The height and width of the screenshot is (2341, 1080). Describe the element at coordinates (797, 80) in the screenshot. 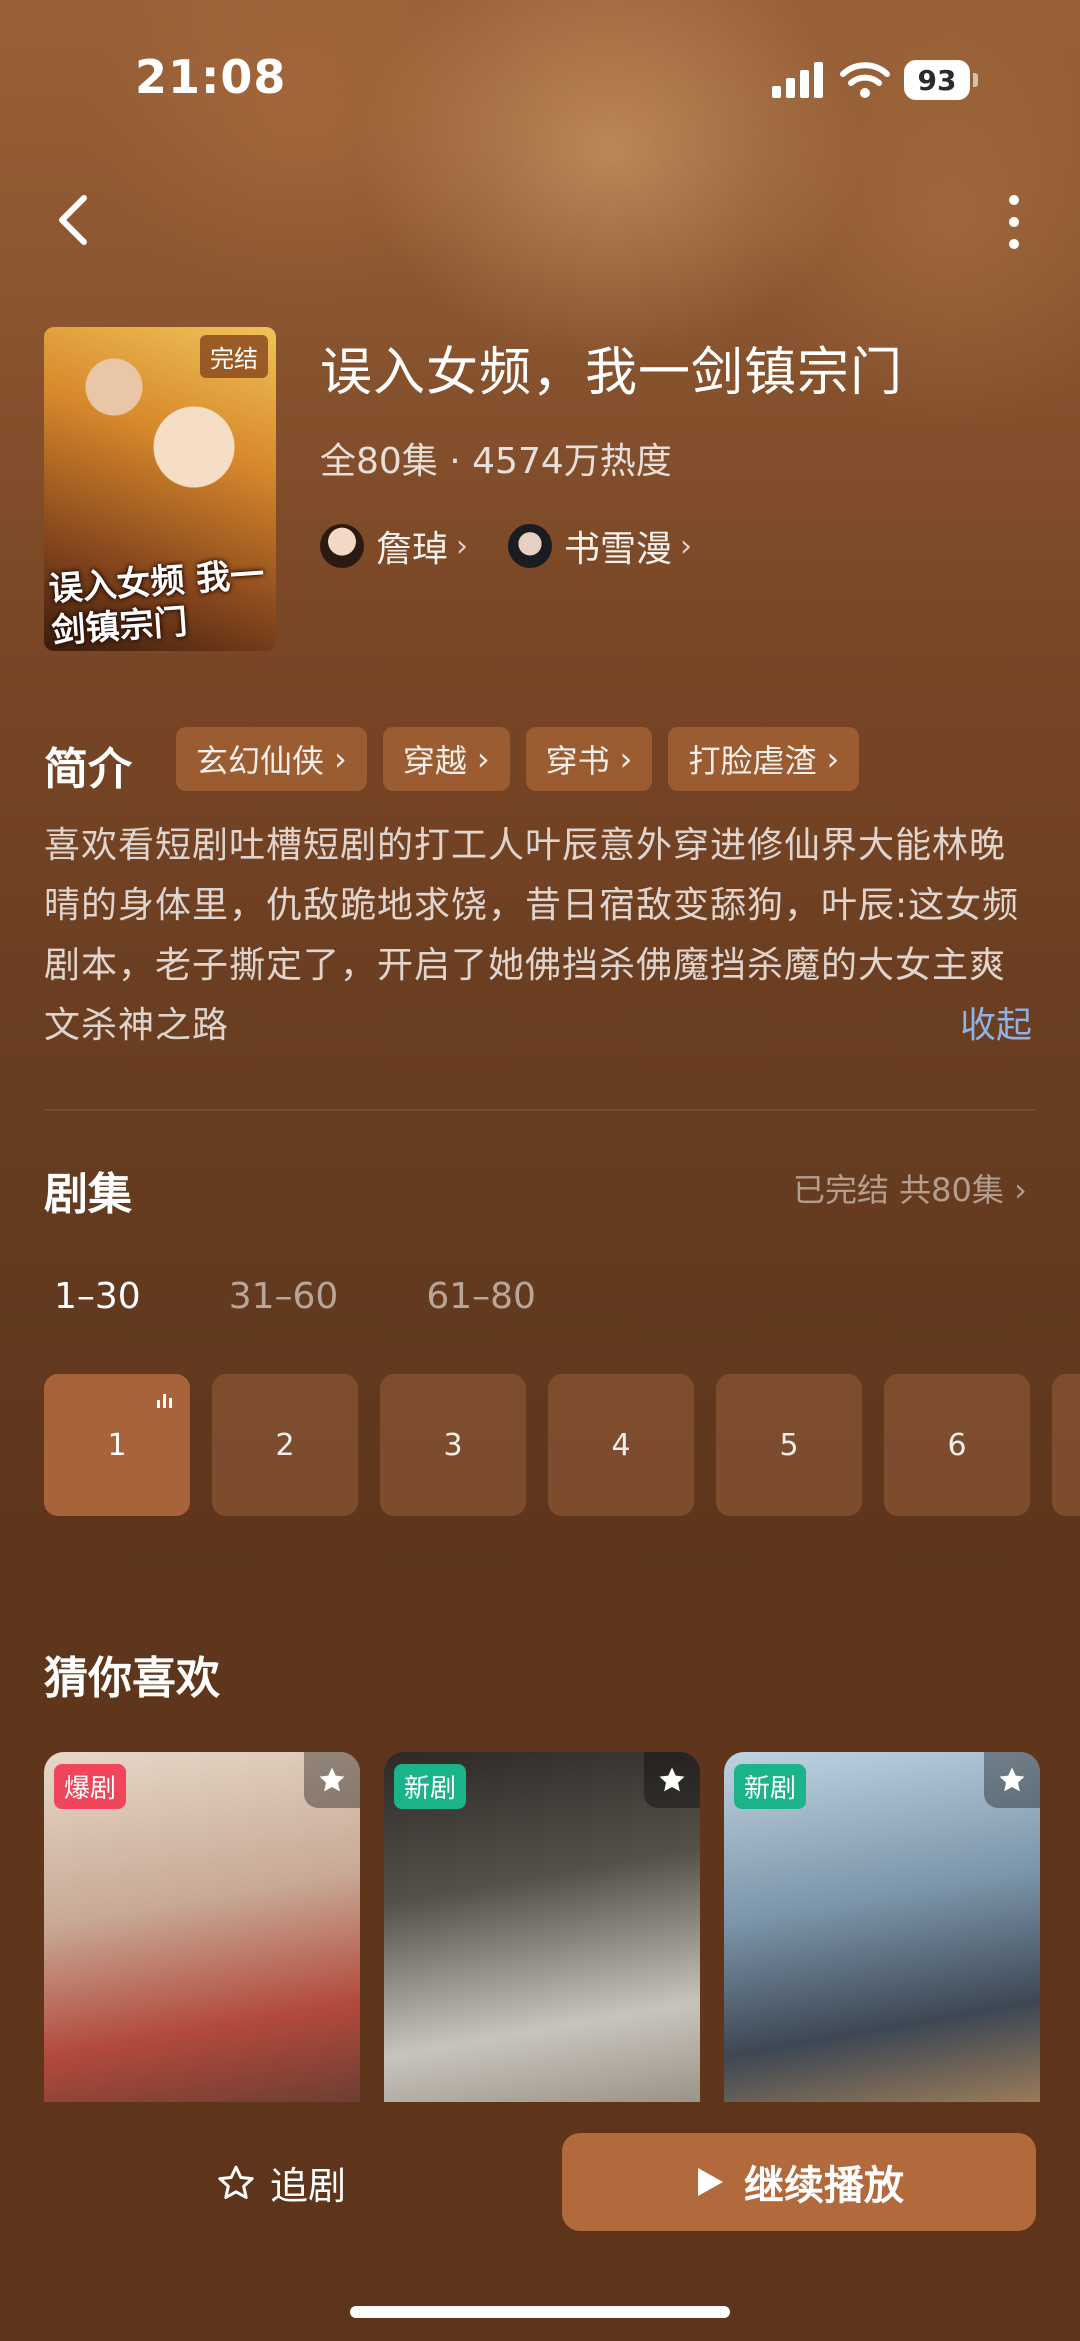

I see `cellular-signal-icon` at that location.